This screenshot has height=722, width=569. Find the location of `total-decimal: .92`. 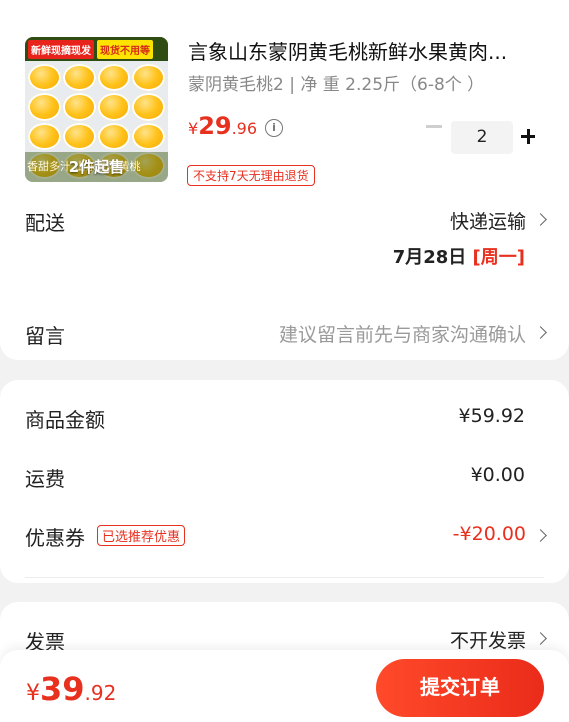

total-decimal: .92 is located at coordinates (100, 693).